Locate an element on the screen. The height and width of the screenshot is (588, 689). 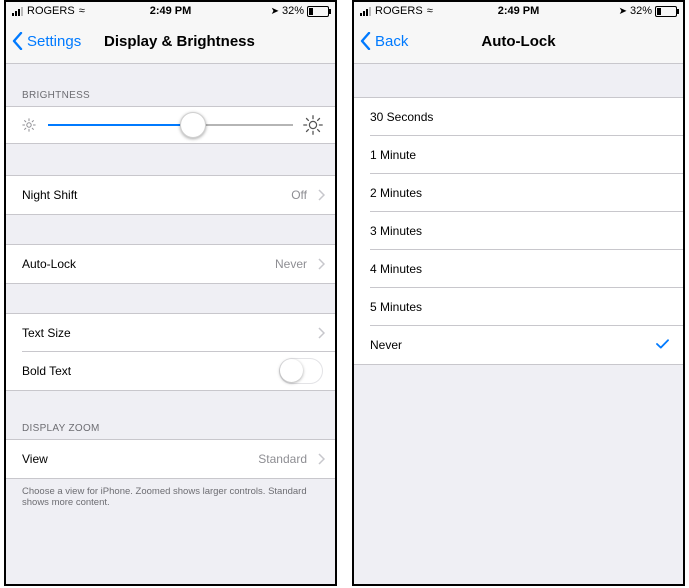
display-zoom-group: View Standard is located at coordinates (170, 459).